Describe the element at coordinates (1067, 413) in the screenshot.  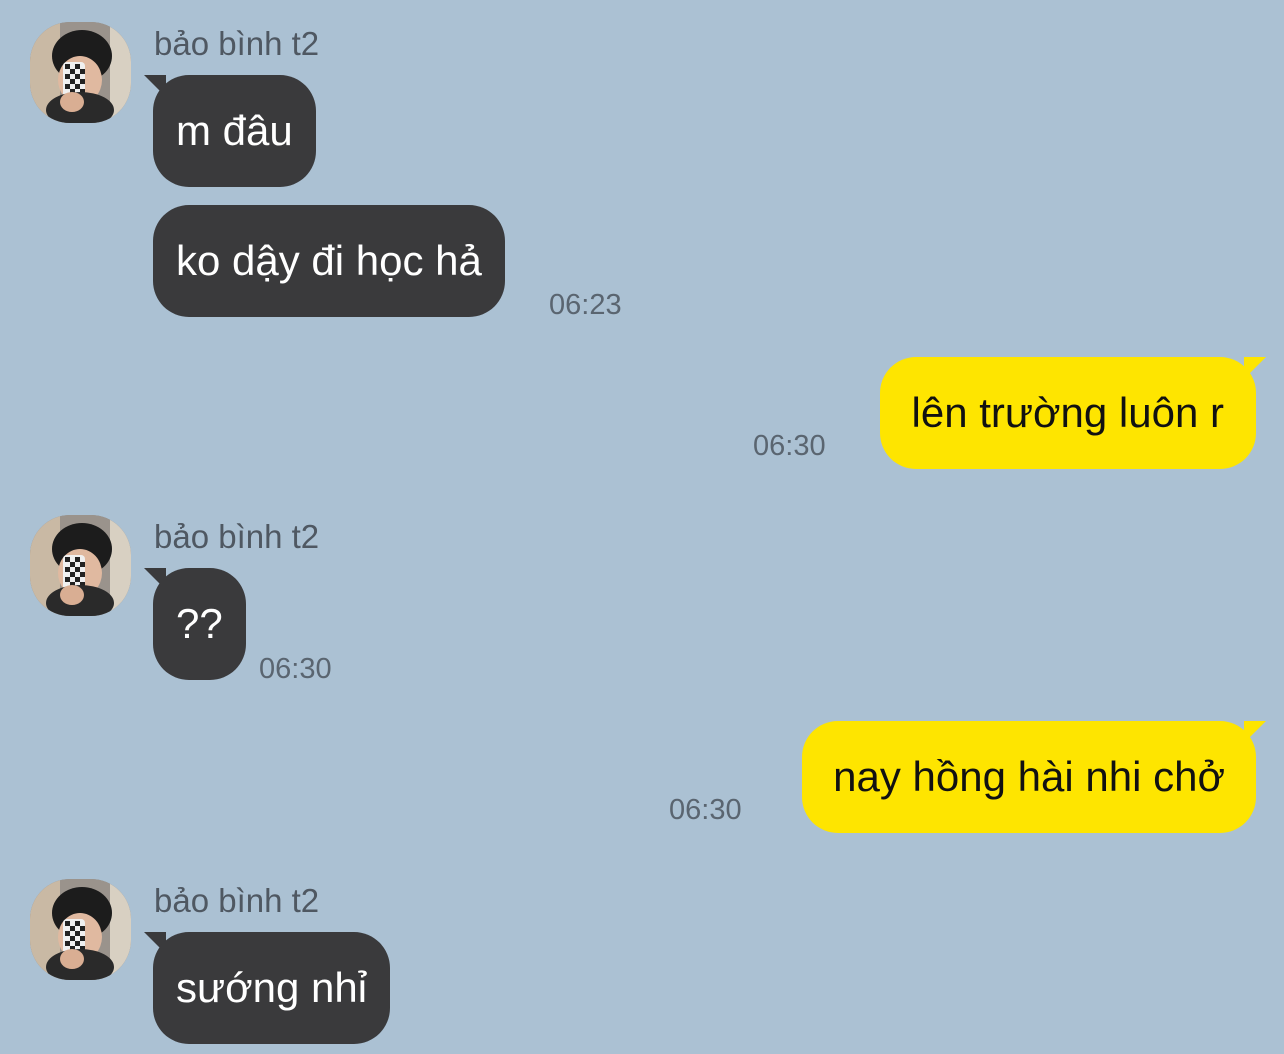
I see `outgoing-message-bubble: lên trường luôn r` at that location.